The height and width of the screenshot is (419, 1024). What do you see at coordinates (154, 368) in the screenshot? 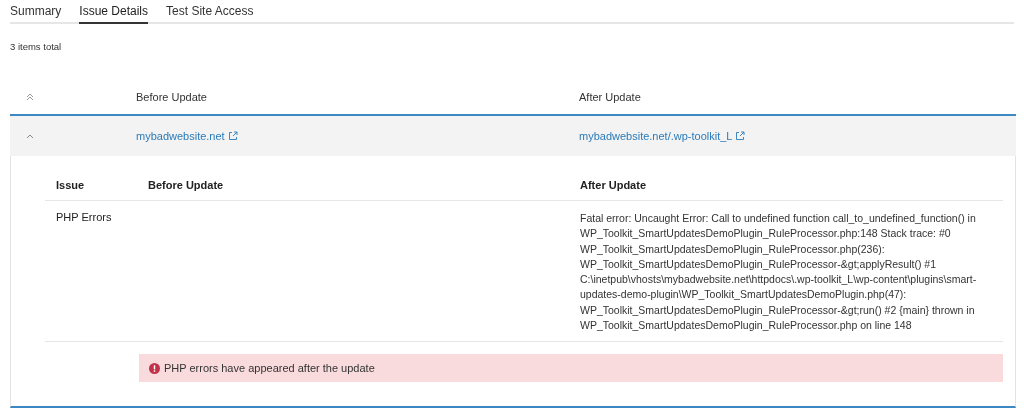
I see `error-icon` at bounding box center [154, 368].